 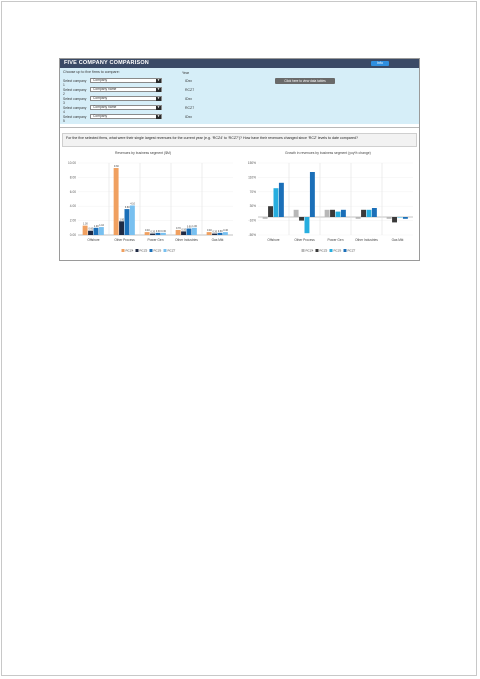 I want to click on year-header: Year, so click(x=186, y=73).